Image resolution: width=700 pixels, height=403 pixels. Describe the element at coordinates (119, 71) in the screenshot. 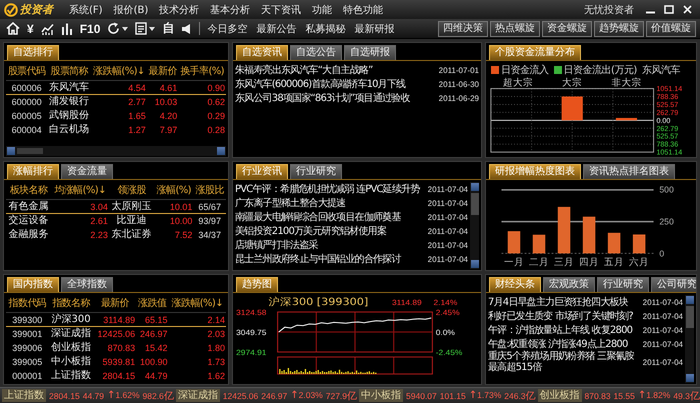

I see `column-header: 涨跌幅(%)↓` at that location.